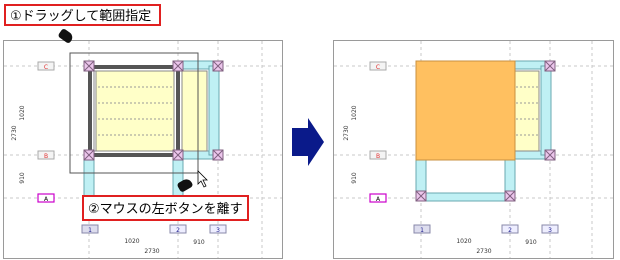 This screenshot has height=260, width=620. What do you see at coordinates (165, 208) in the screenshot?
I see `step2-callout: ②マウスの左ボタンを離す` at bounding box center [165, 208].